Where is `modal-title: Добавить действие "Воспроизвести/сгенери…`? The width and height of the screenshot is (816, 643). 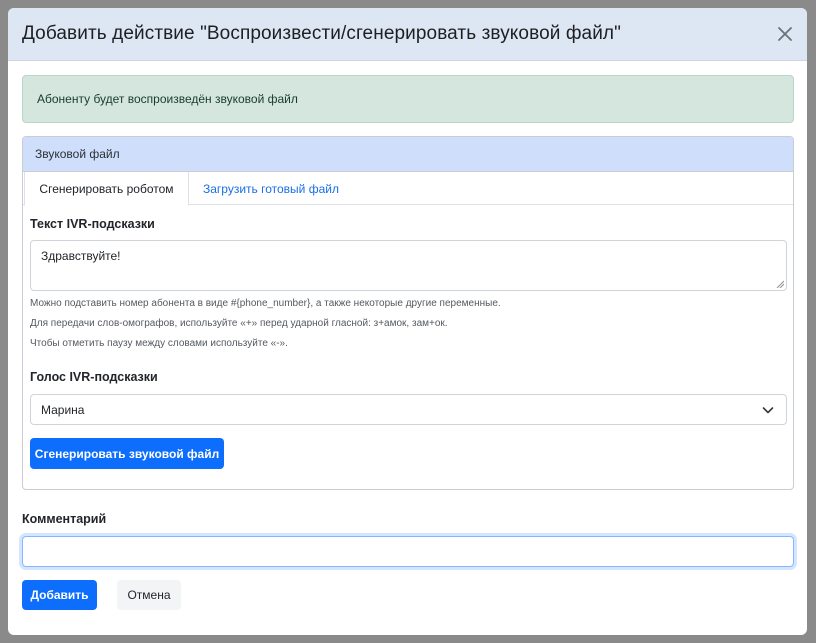
modal-title: Добавить действие "Воспроизвести/сгенери… is located at coordinates (321, 33).